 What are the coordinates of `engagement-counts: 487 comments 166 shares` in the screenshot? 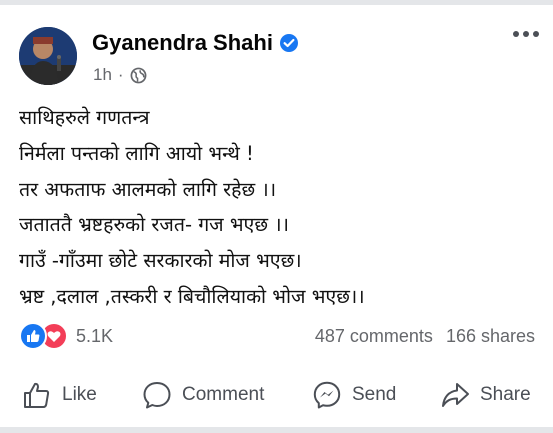 It's located at (425, 336).